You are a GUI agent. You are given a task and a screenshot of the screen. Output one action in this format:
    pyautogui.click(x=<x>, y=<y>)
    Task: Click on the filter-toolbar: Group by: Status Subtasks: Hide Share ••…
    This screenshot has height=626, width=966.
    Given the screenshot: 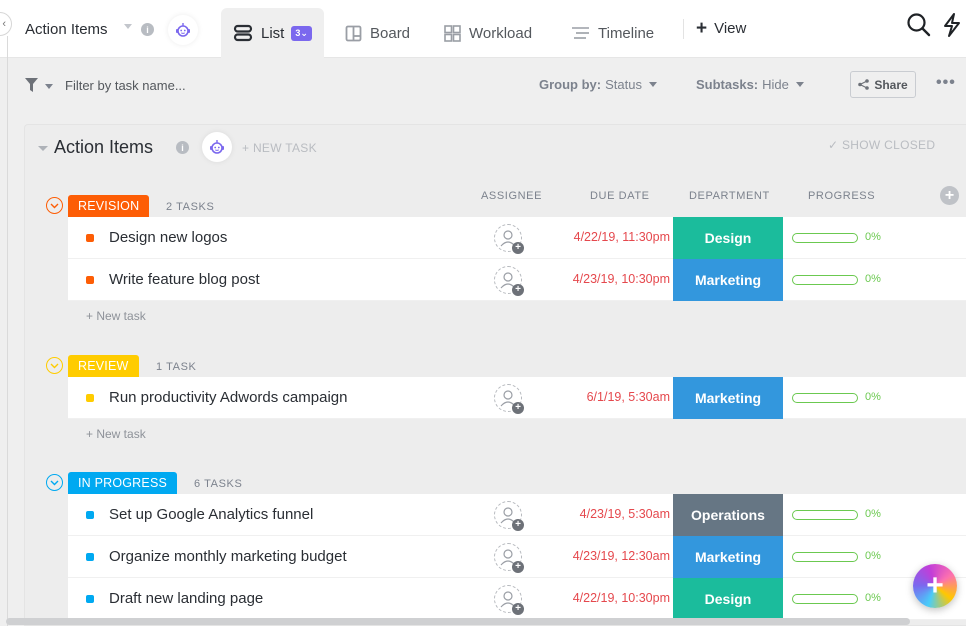 What is the action you would take?
    pyautogui.click(x=483, y=87)
    